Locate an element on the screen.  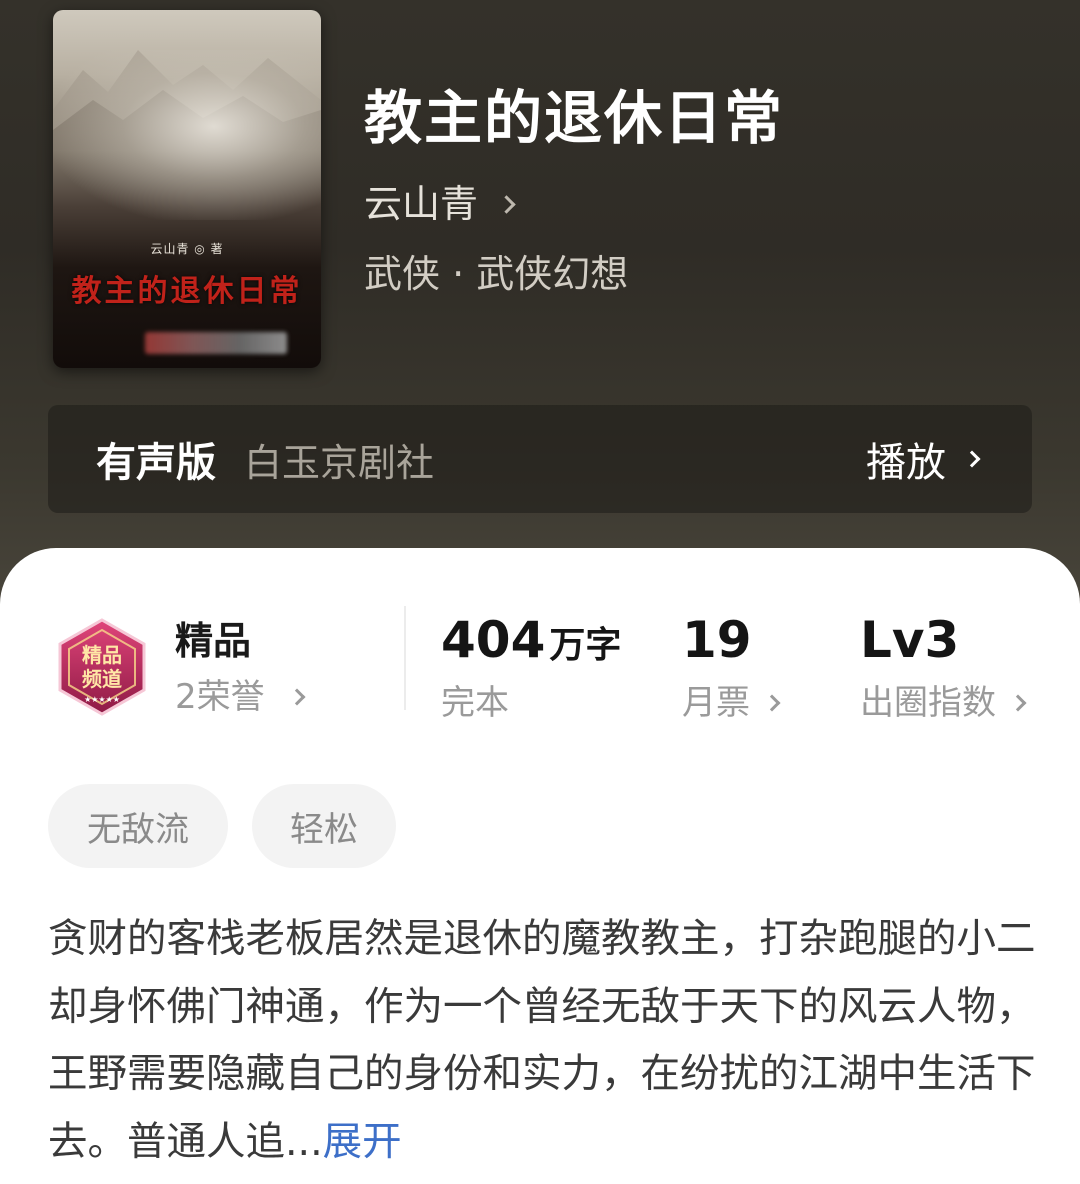
monthly-tickets-label: 月票 is located at coordinates (716, 703).